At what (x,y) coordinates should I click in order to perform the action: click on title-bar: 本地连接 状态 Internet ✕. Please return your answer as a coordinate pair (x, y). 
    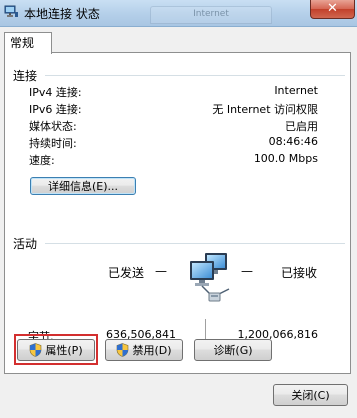
    Looking at the image, I should click on (178, 13).